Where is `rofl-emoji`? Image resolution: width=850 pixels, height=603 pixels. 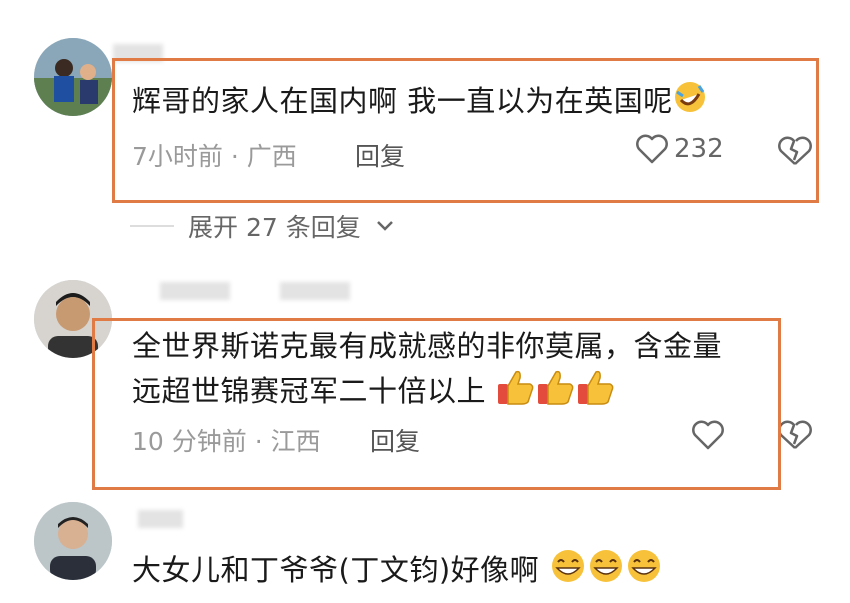 rofl-emoji is located at coordinates (690, 103).